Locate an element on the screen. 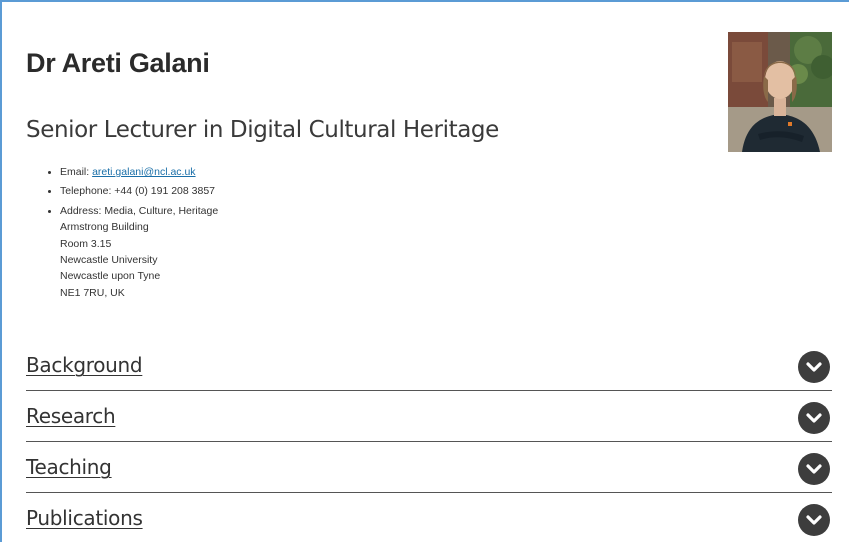  address-line: Newcastle University is located at coordinates (109, 260).